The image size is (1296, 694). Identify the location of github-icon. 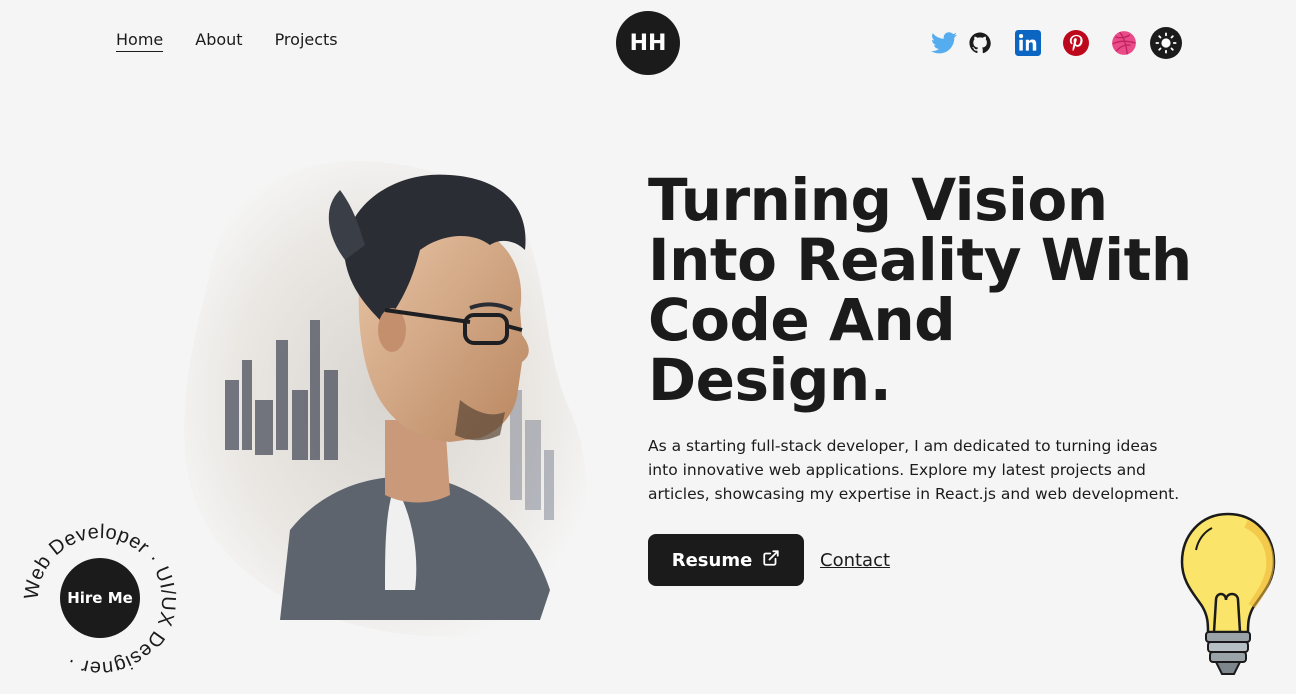
(980, 43).